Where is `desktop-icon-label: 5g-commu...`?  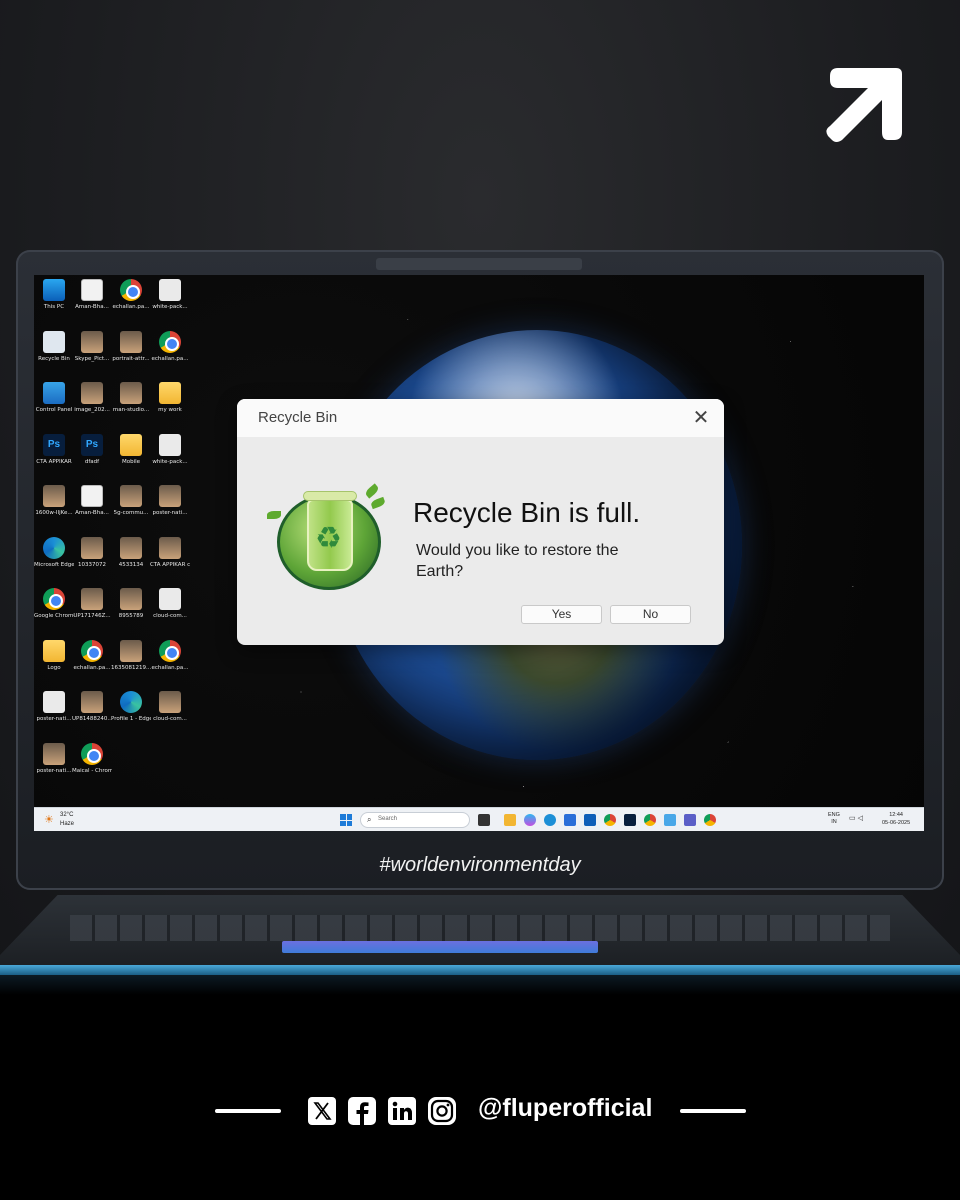
desktop-icon-label: 5g-commu... is located at coordinates (131, 513).